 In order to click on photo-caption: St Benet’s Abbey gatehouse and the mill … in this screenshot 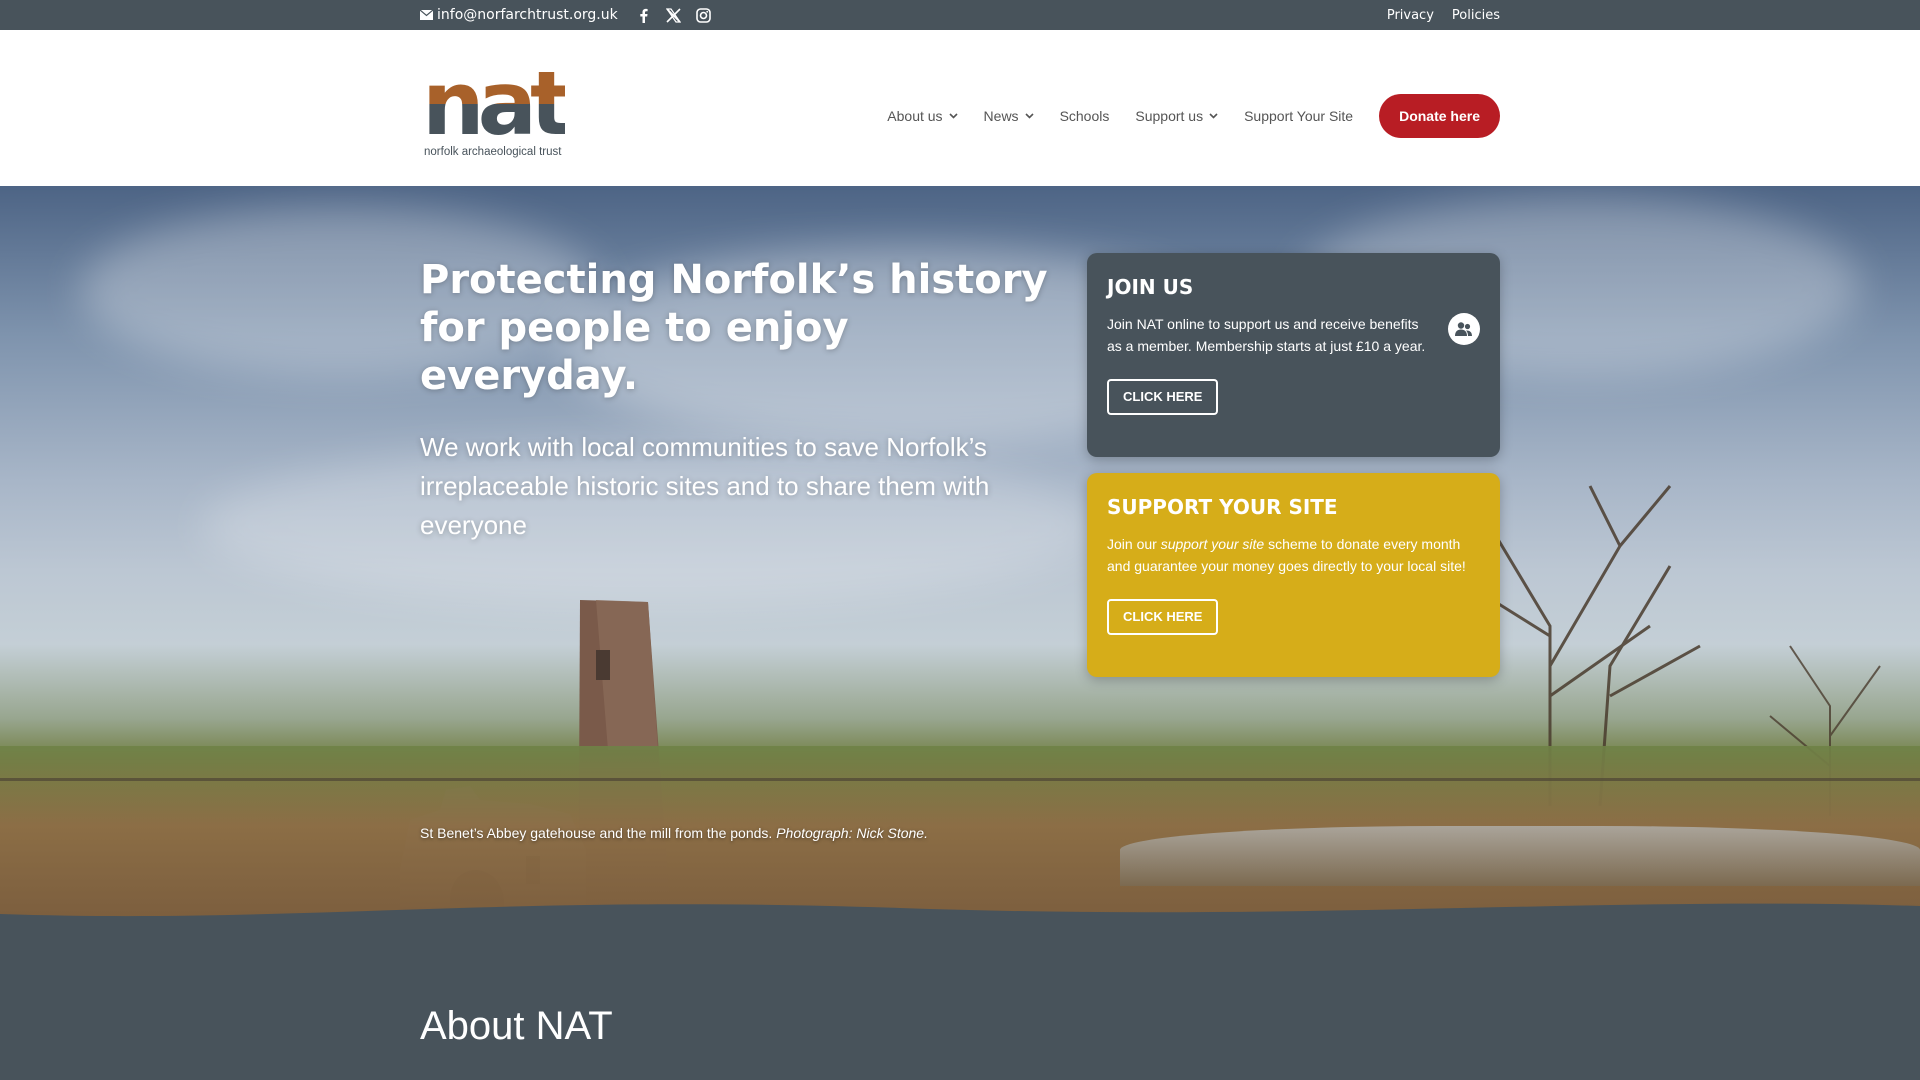, I will do `click(680, 833)`.